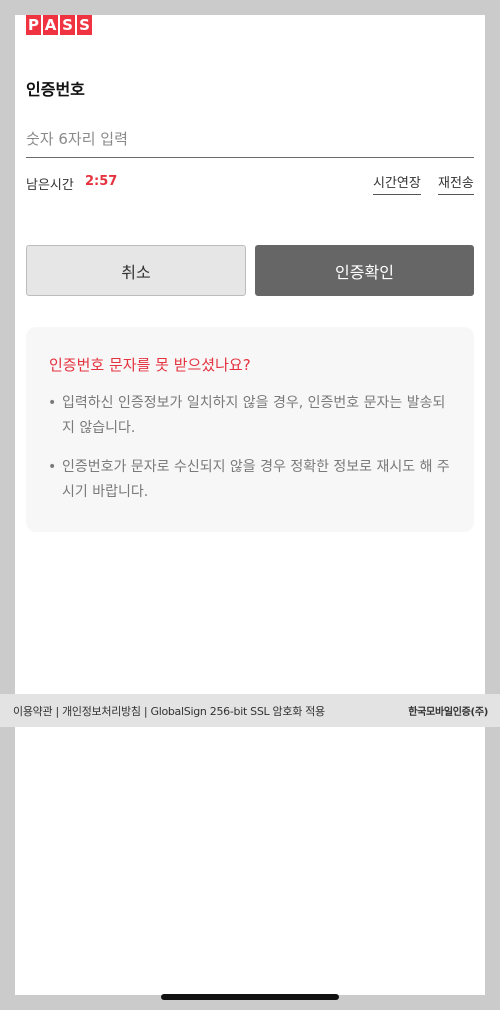 The height and width of the screenshot is (1010, 500). I want to click on remaining-time-label: 남은시간, so click(50, 185).